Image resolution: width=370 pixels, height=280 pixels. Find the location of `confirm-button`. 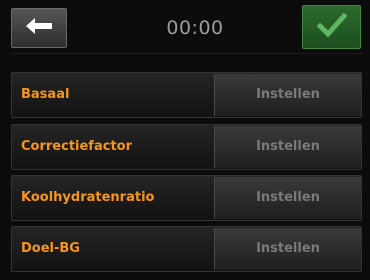

confirm-button is located at coordinates (331, 27).